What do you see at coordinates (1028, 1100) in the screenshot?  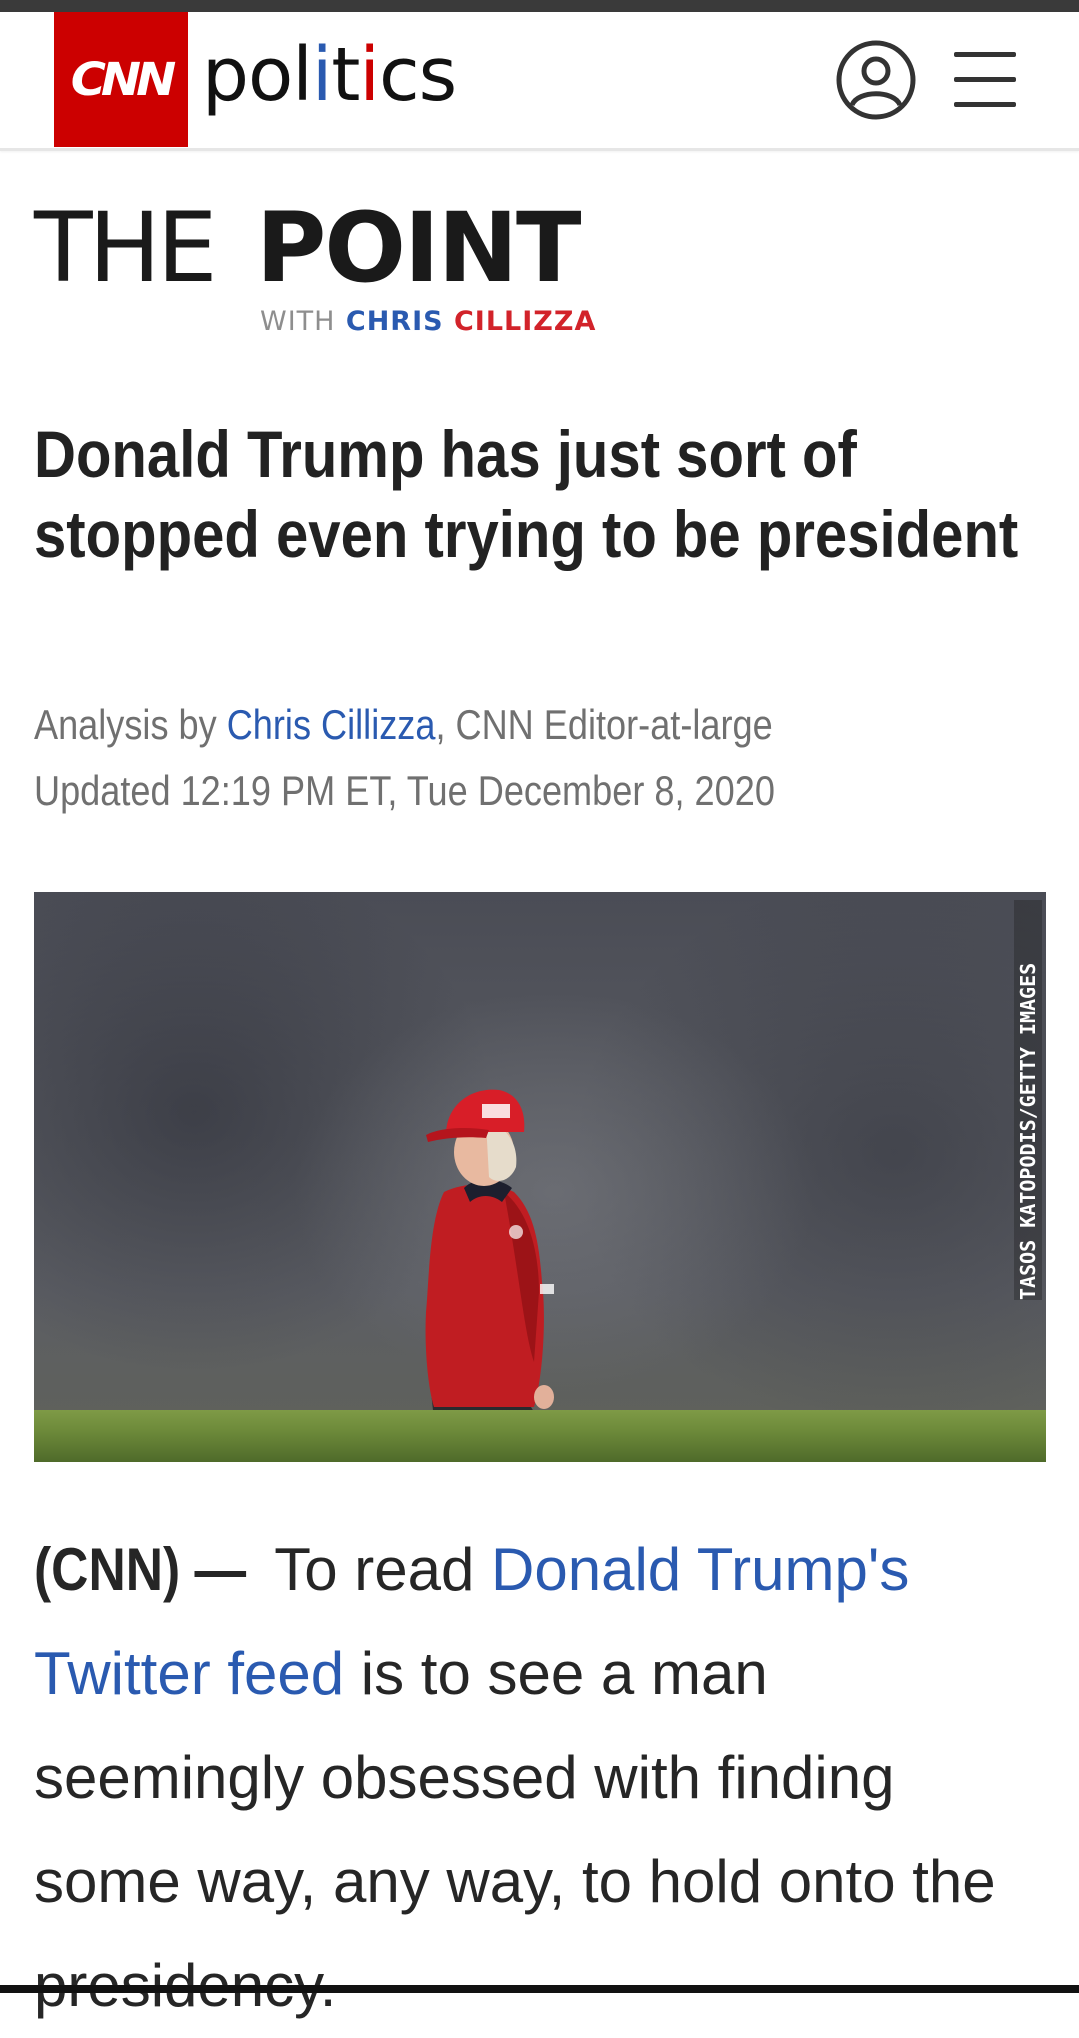 I see `photo-credit: TASOS KATOPODIS/GETTY IMAGES` at bounding box center [1028, 1100].